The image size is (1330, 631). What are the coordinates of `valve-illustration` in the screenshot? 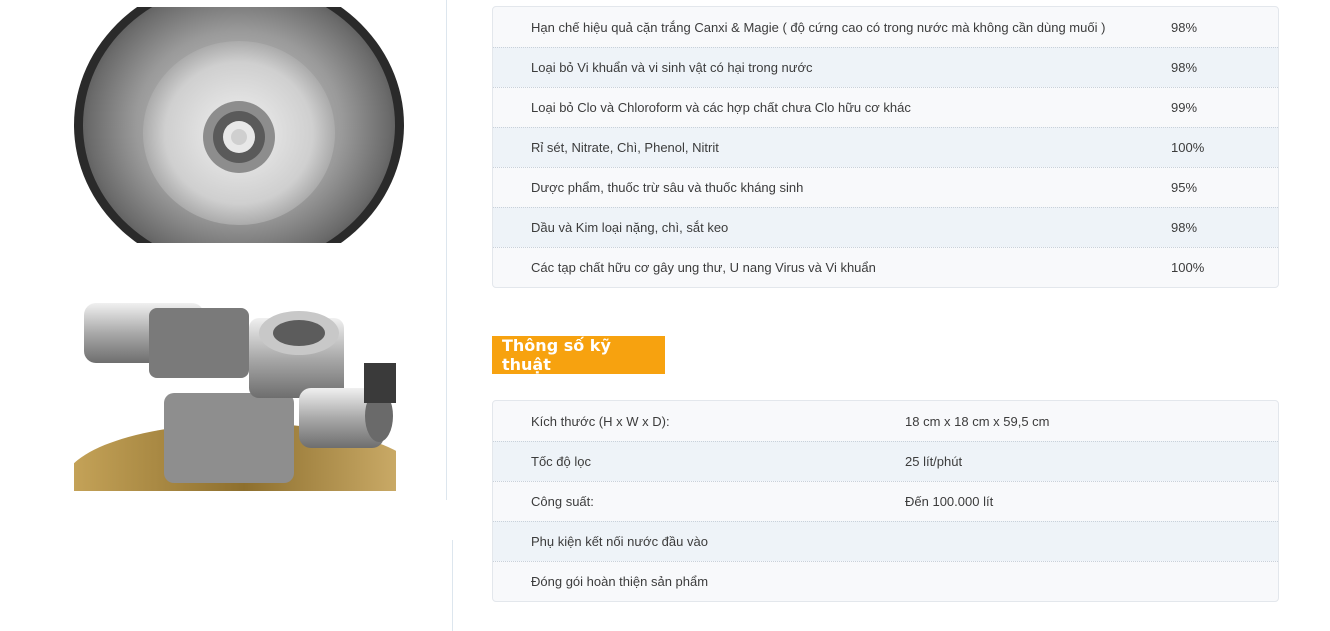 It's located at (235, 387).